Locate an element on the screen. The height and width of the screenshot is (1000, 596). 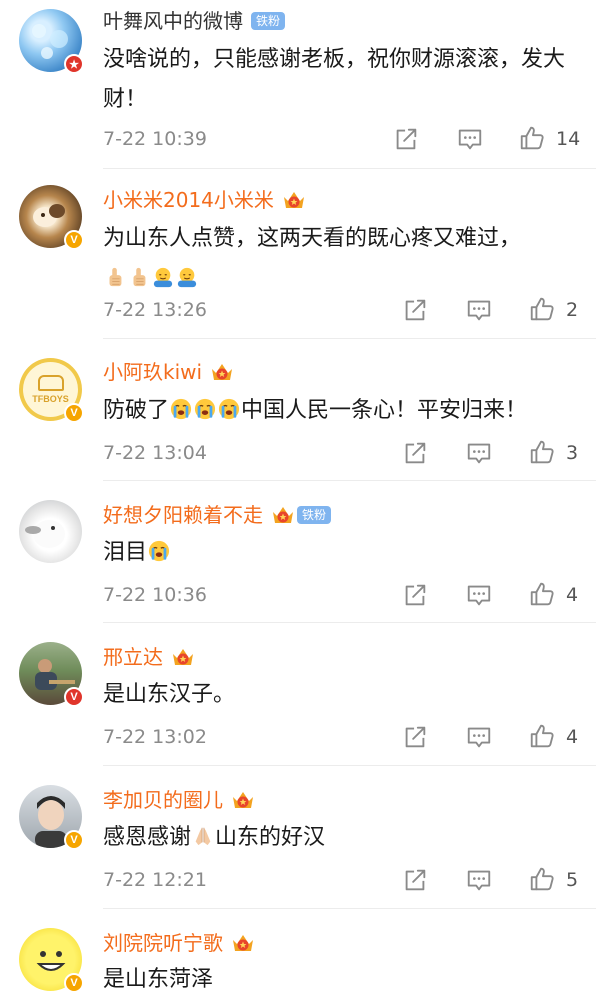
comment-text: 泪目 is located at coordinates (338, 553).